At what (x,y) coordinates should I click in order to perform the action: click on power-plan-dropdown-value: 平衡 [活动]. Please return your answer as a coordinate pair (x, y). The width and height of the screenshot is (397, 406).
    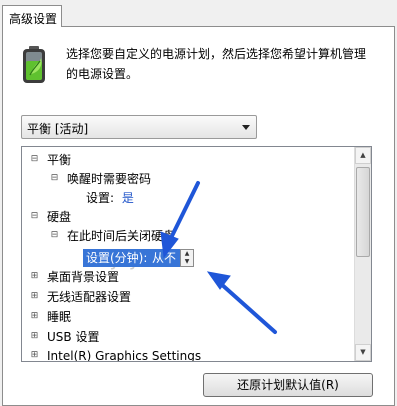
    Looking at the image, I should click on (58, 129).